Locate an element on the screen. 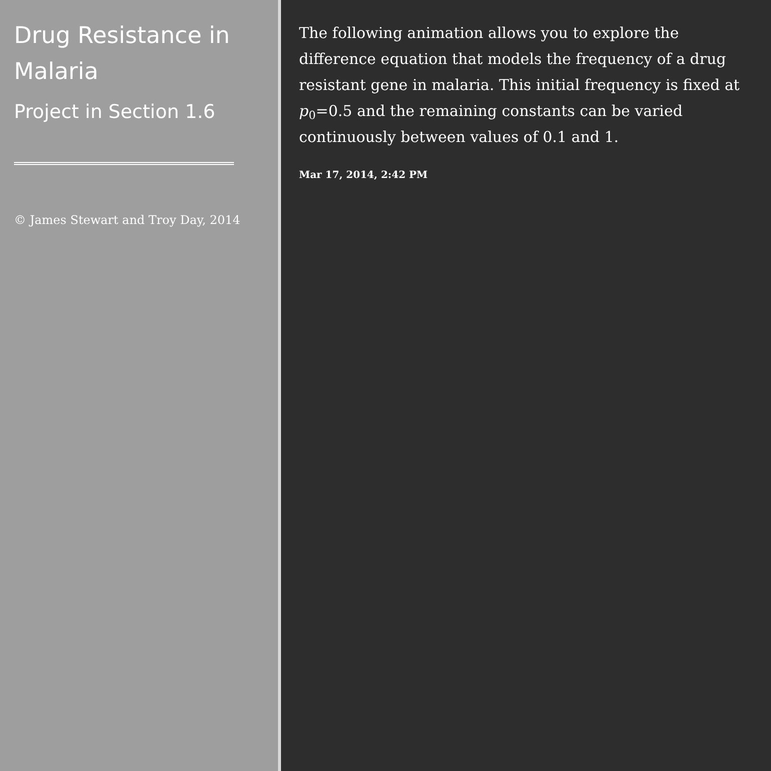  copyright-text: © James Stewart and Troy Day, 2014 is located at coordinates (128, 220).